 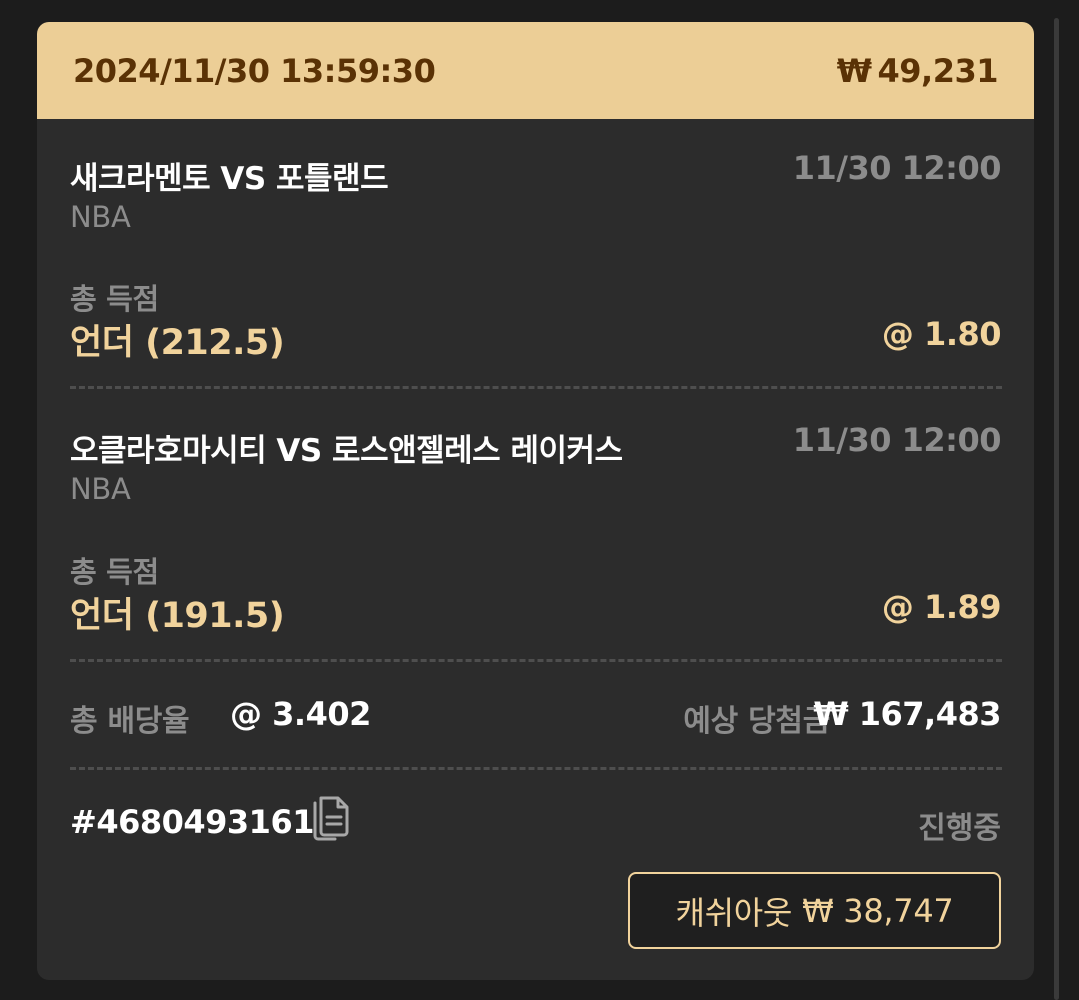 I want to click on cashout-value: 38,747, so click(x=898, y=910).